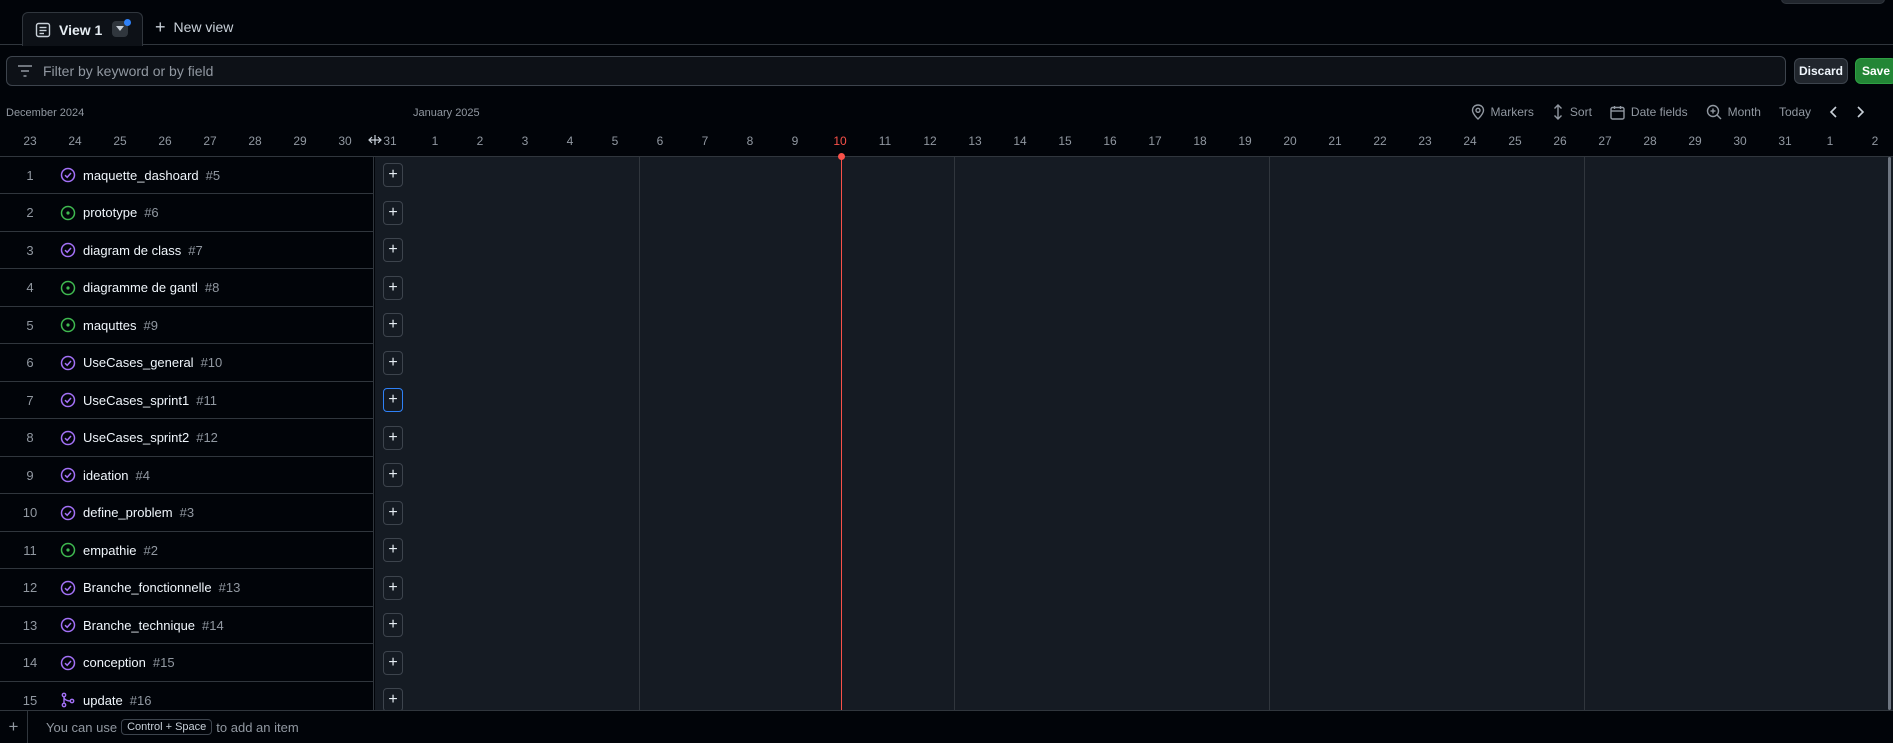 This screenshot has width=1893, height=743. What do you see at coordinates (140, 700) in the screenshot?
I see `issue-number: #16` at bounding box center [140, 700].